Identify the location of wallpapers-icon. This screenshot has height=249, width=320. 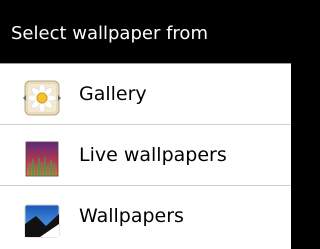
(42, 220).